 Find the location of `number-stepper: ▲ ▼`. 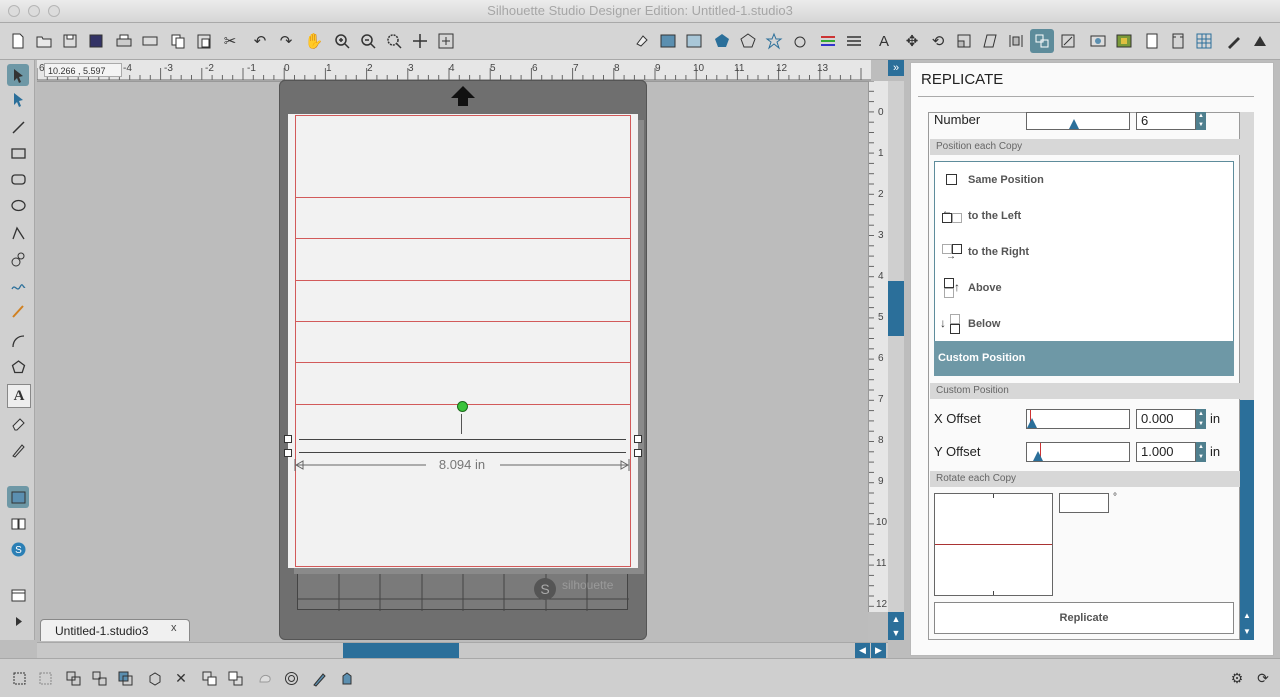

number-stepper: ▲ ▼ is located at coordinates (1201, 121).